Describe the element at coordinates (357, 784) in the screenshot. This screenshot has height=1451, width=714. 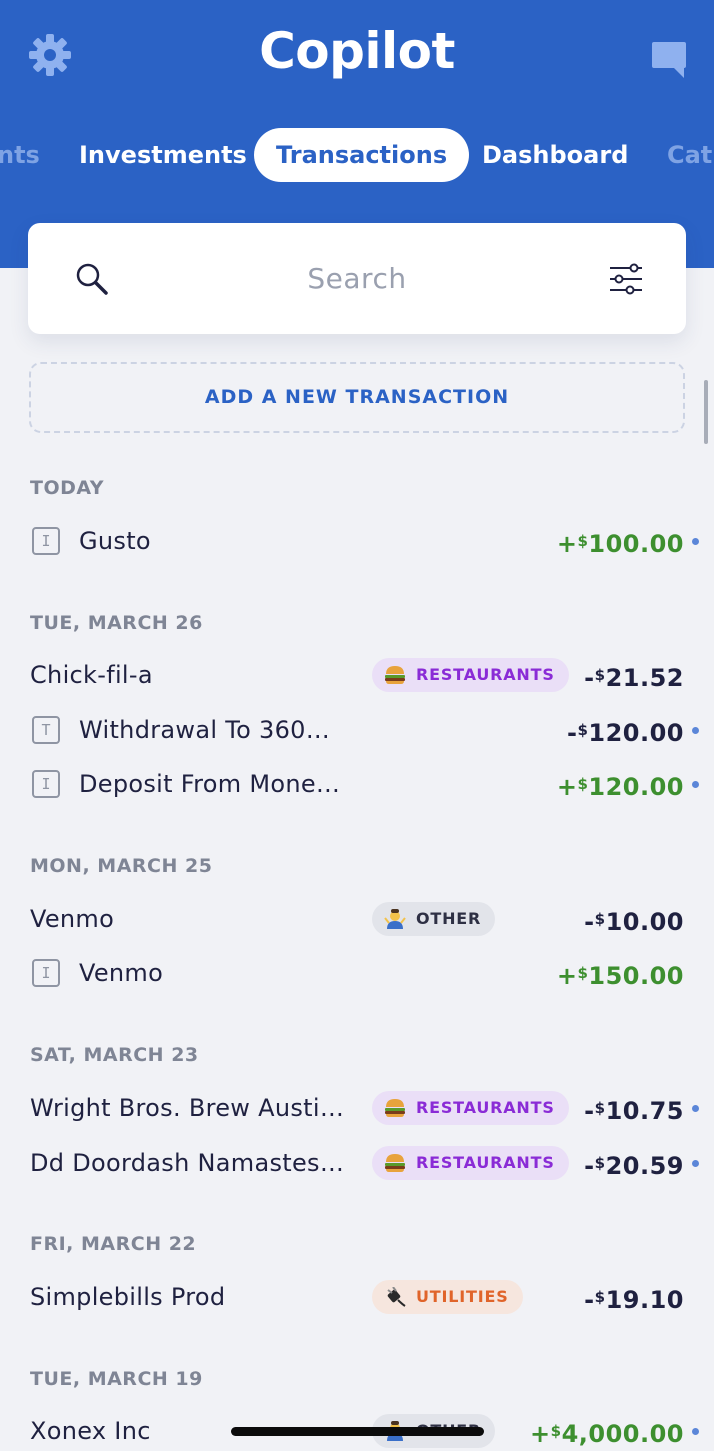
I see `transaction-row: I Deposit From Mone… +$120.00` at that location.